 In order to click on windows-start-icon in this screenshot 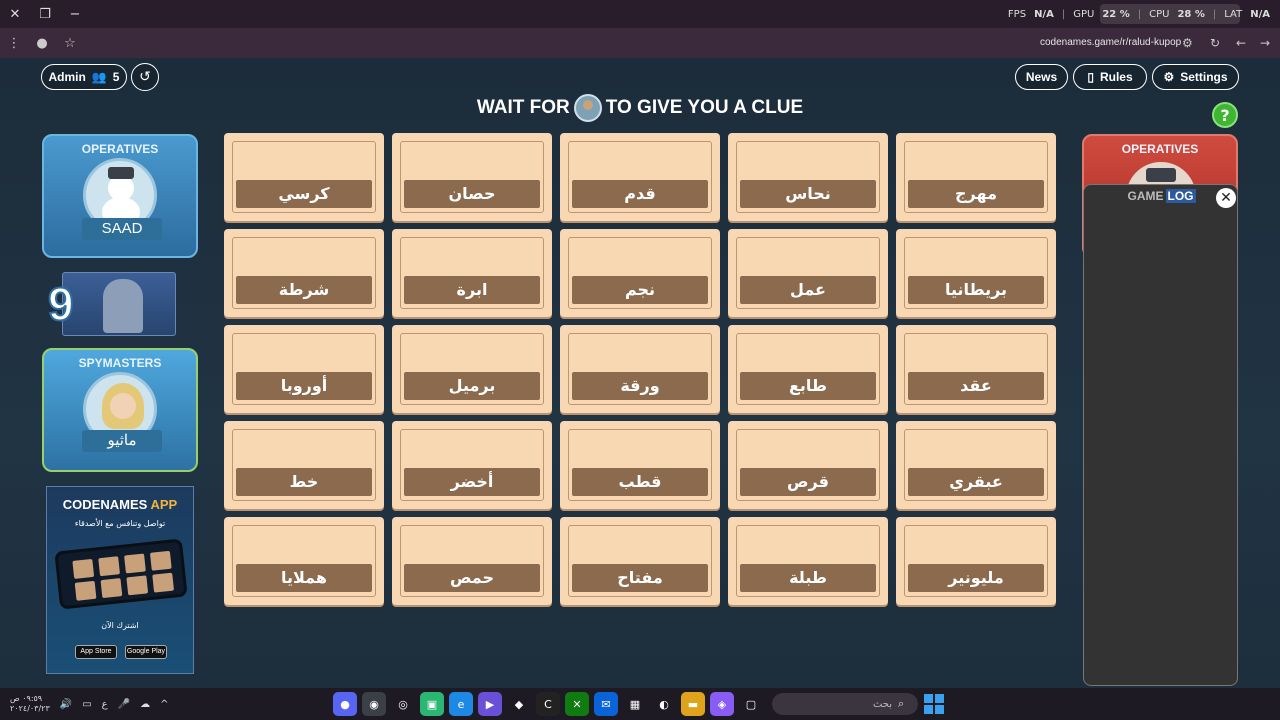, I will do `click(934, 704)`.